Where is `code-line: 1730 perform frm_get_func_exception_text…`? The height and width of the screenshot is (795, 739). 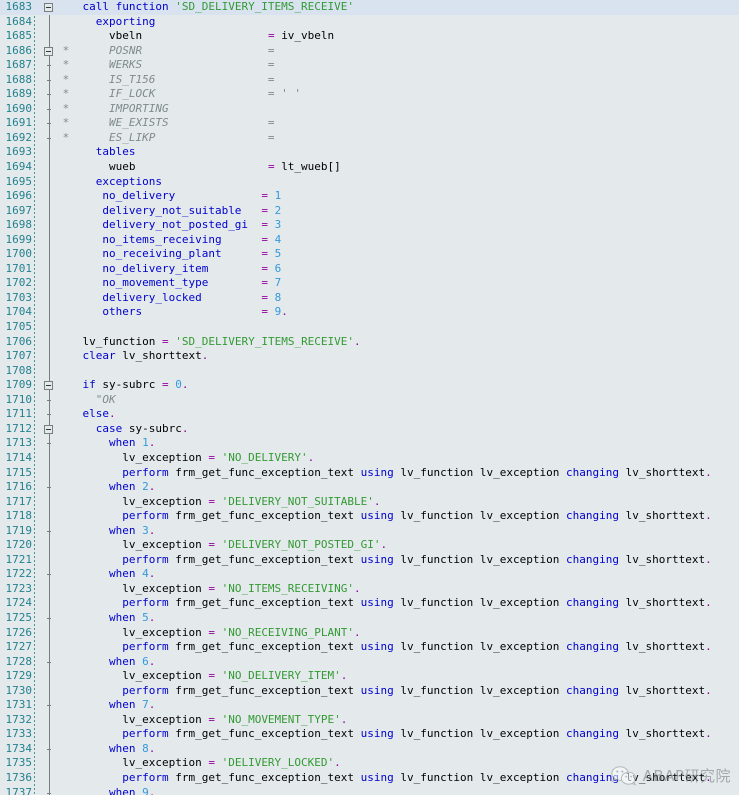
code-line: 1730 perform frm_get_func_exception_text… is located at coordinates (369, 691).